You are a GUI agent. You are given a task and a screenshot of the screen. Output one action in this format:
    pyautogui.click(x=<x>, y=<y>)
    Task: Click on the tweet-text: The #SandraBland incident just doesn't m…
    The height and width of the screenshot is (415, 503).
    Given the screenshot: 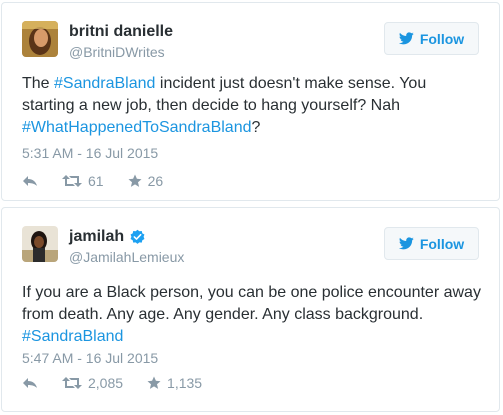 What is the action you would take?
    pyautogui.click(x=252, y=106)
    